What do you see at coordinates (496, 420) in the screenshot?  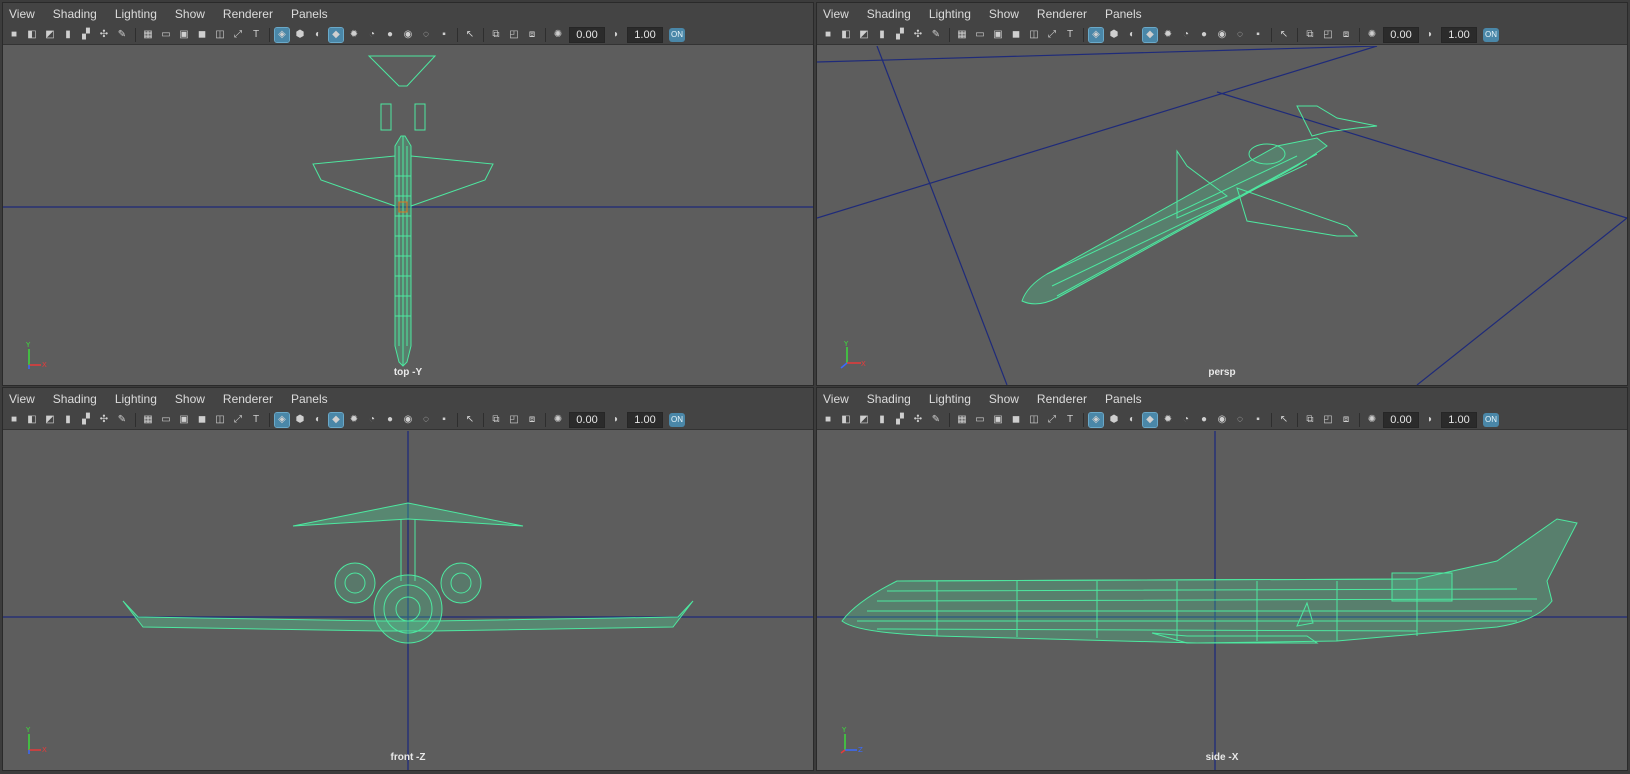 I see `xray-joints-icon: ⧉` at bounding box center [496, 420].